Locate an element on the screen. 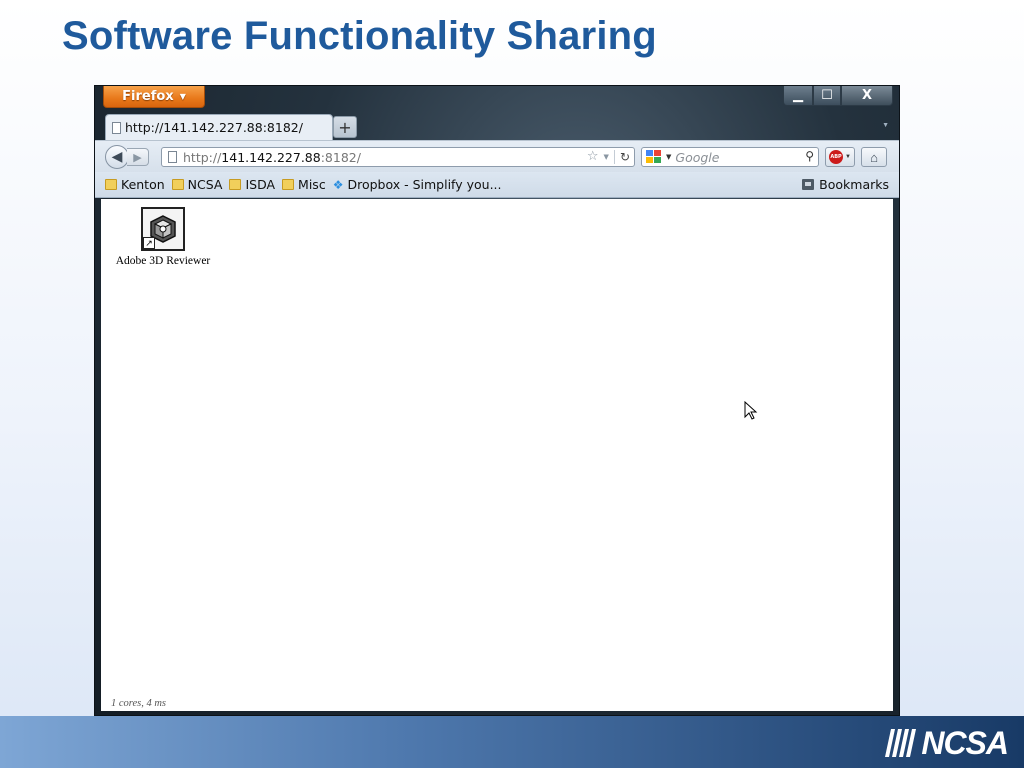  desktop-shortcut: ↗ Adobe 3D Reviewer is located at coordinates (163, 237).